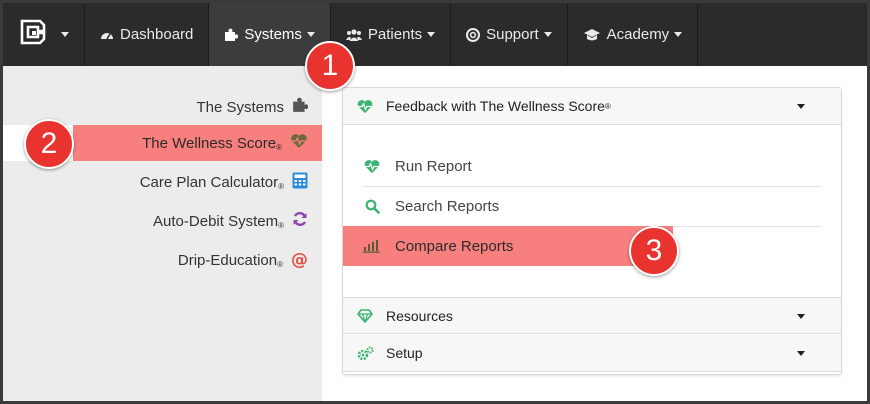 This screenshot has width=870, height=404. I want to click on accordion-setup-header: Setup, so click(592, 353).